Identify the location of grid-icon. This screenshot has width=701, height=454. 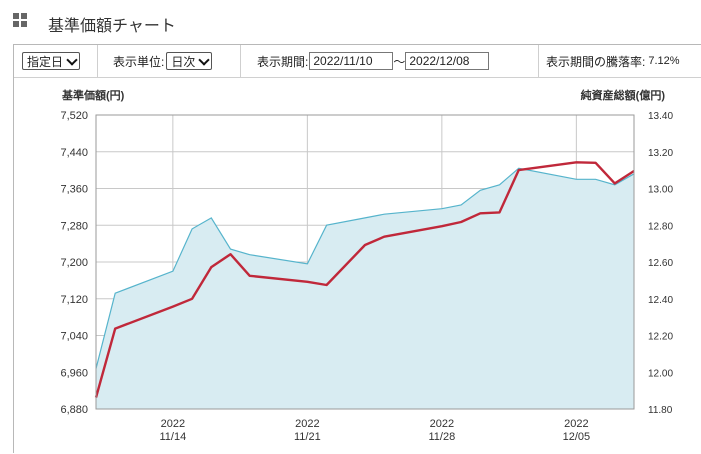
(20, 20).